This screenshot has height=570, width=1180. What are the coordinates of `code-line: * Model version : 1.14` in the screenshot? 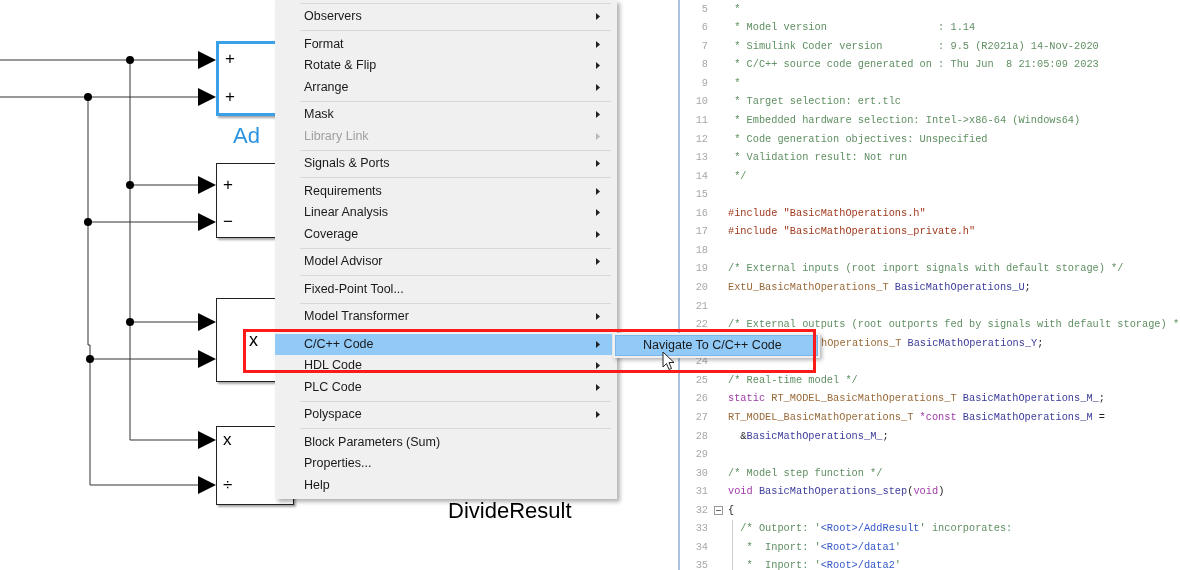 It's located at (854, 28).